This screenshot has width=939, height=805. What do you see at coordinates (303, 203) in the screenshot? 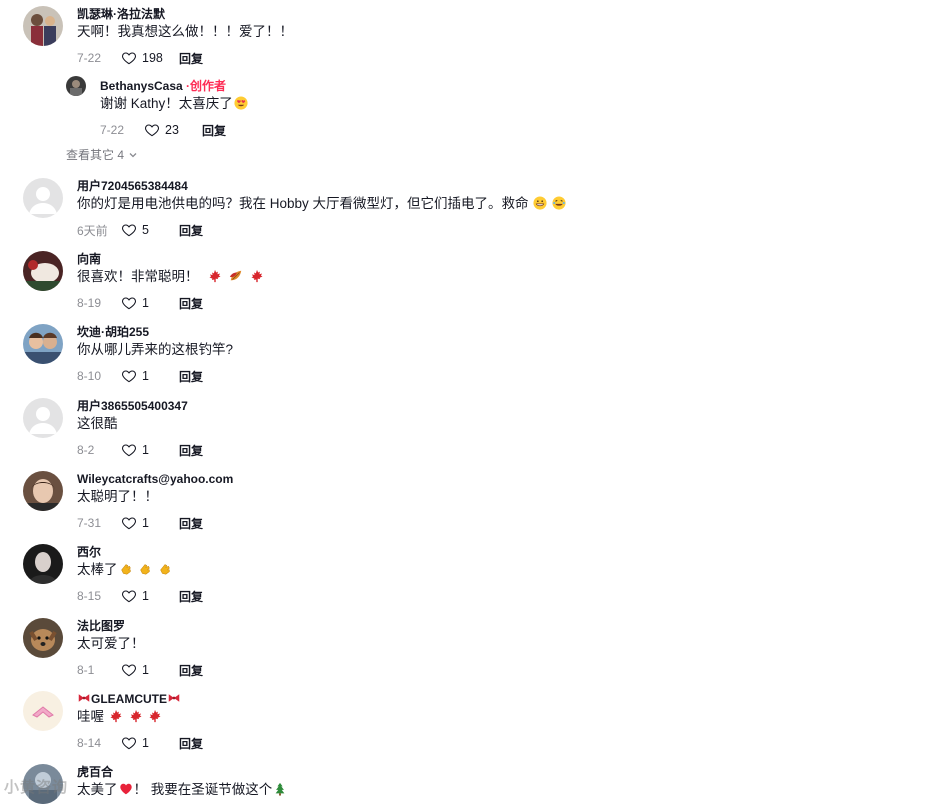
I see `comment-text-content: 你的灯是用电池供电的吗？我在 Hobby 大厅看微型灯，但它们插电了。救命` at bounding box center [303, 203].